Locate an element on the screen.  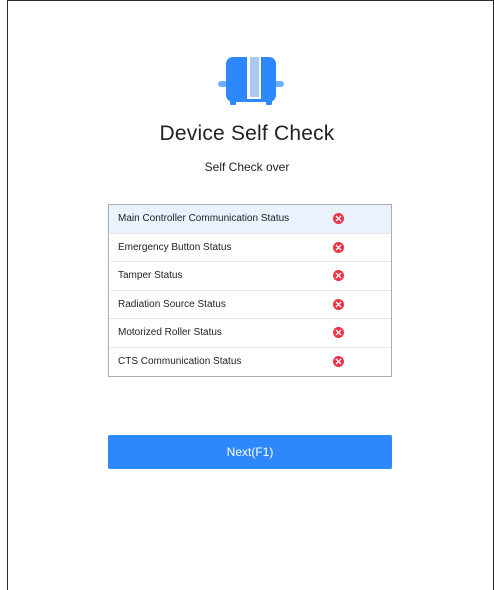
status-label: Emergency Button Status is located at coordinates (175, 247).